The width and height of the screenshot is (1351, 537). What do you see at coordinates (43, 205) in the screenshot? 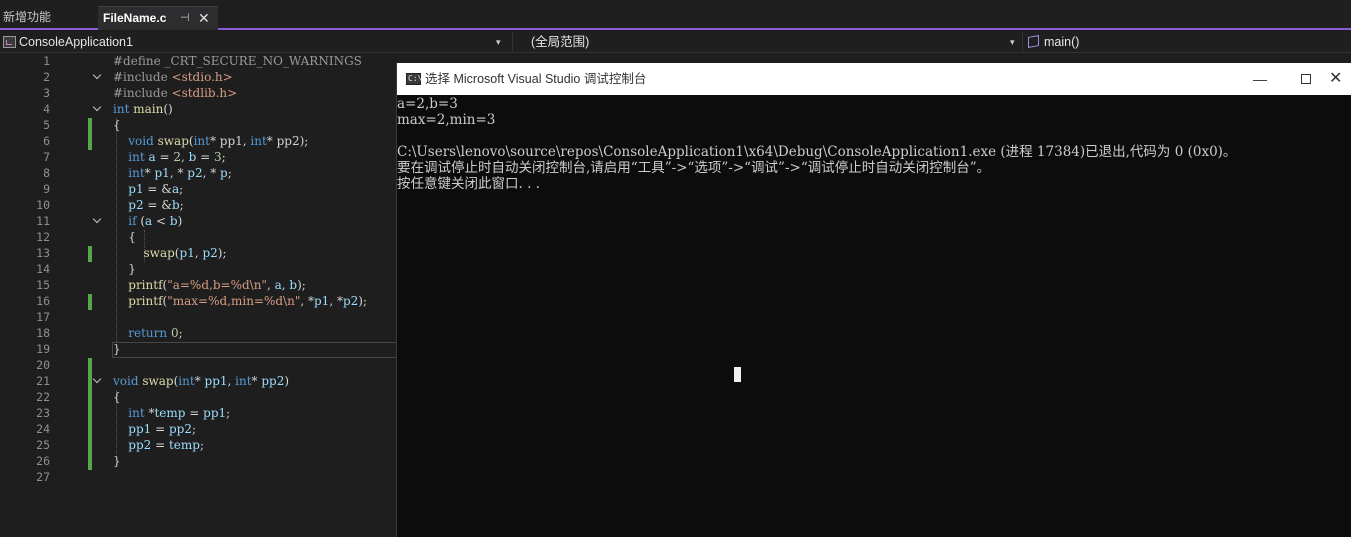
I see `line-number: 10` at bounding box center [43, 205].